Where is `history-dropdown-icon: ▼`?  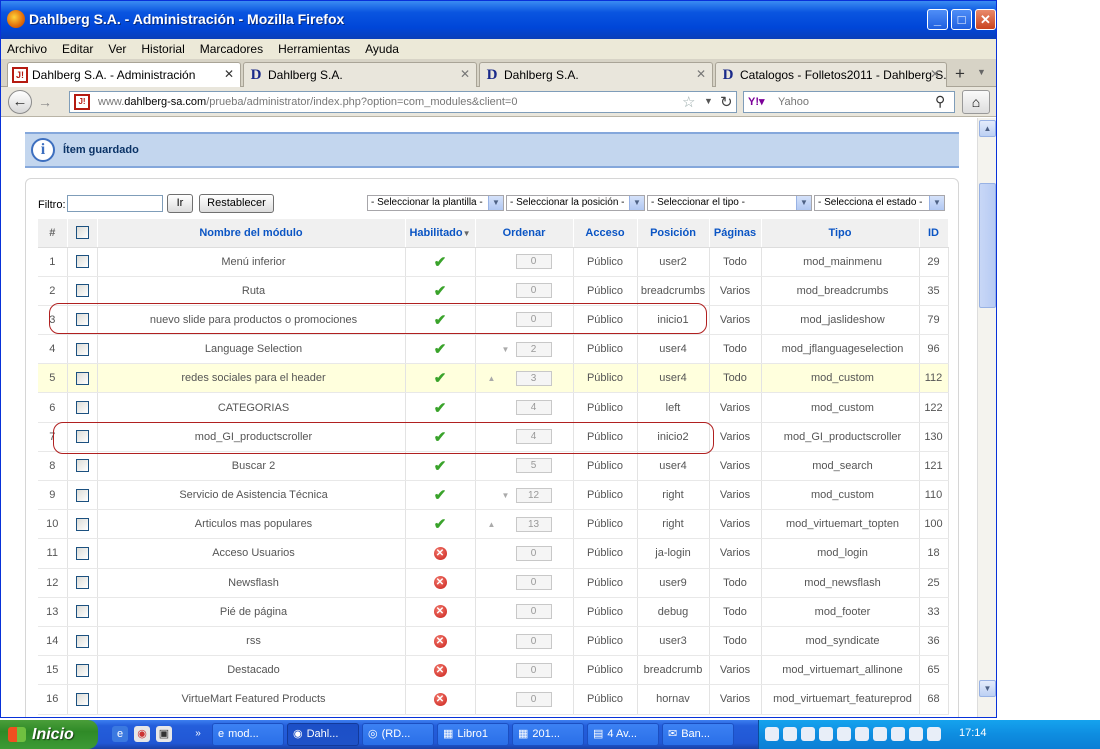 history-dropdown-icon: ▼ is located at coordinates (708, 101).